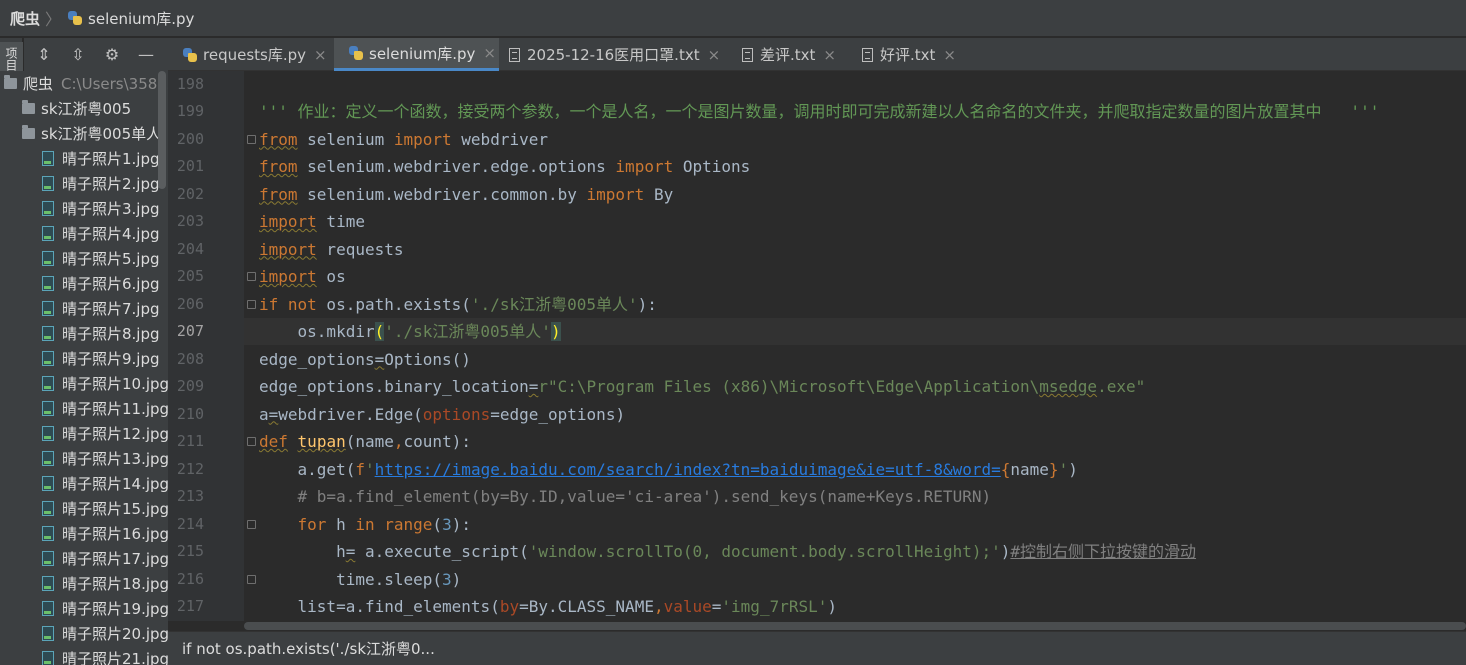 Image resolution: width=1466 pixels, height=665 pixels. I want to click on code-token: './sk江浙粤005单人', so click(554, 304).